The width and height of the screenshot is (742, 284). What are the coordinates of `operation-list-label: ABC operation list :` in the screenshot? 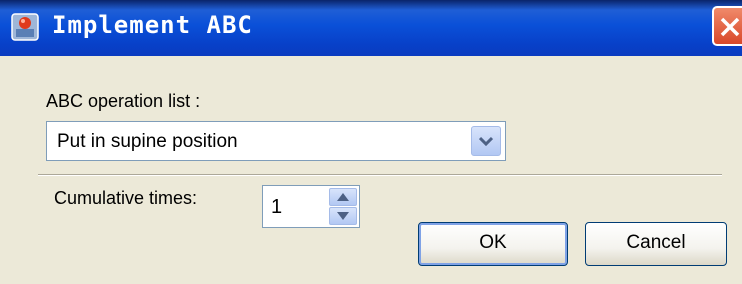 It's located at (123, 101).